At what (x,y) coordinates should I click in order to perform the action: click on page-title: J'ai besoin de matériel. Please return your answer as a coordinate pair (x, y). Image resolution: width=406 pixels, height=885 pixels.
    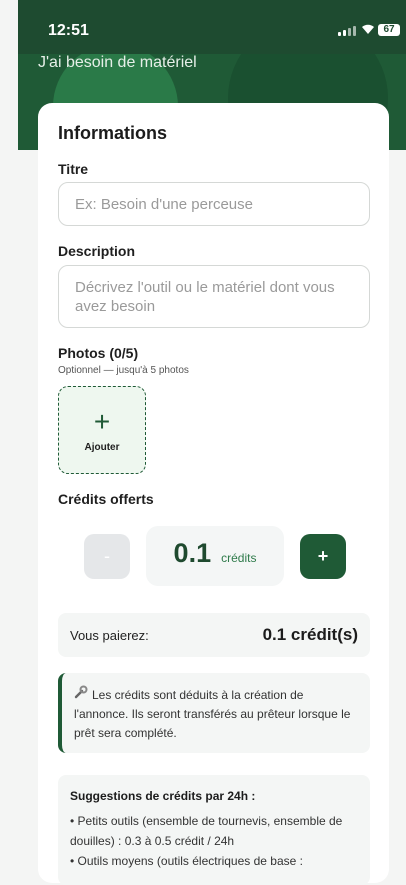
    Looking at the image, I should click on (117, 62).